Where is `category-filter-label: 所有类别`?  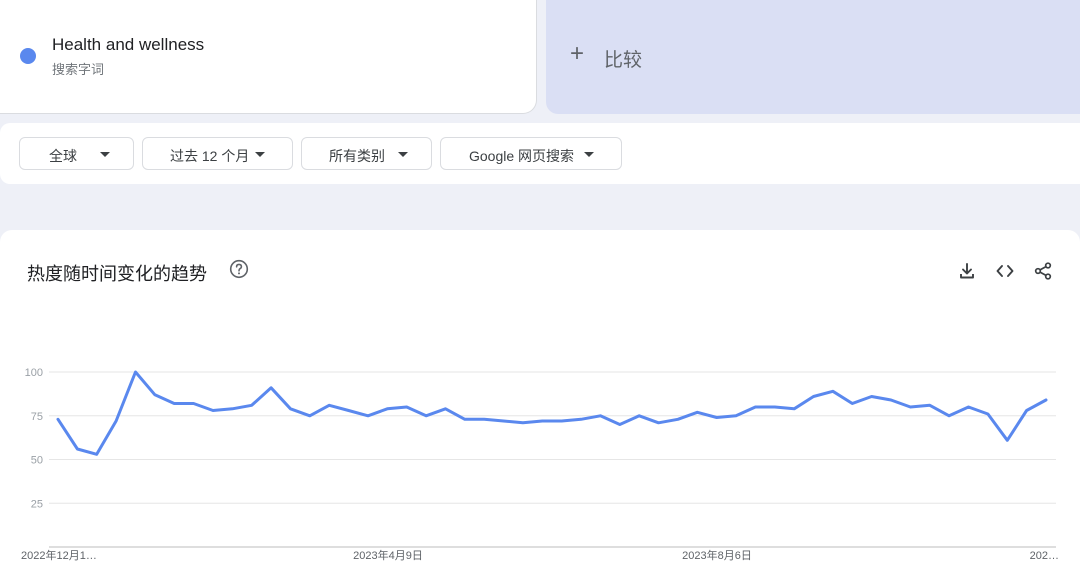 category-filter-label: 所有类别 is located at coordinates (357, 156).